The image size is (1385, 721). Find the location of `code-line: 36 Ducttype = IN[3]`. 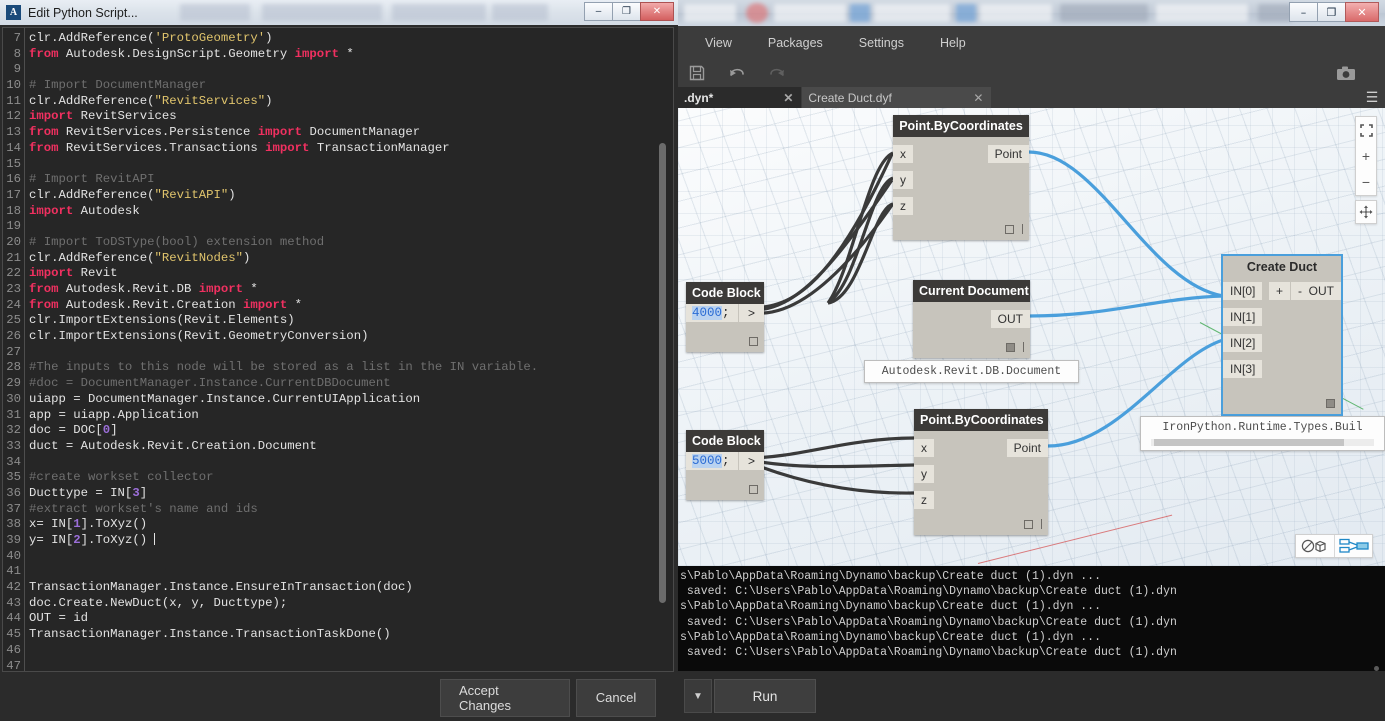

code-line: 36 Ducttype = IN[3] is located at coordinates (338, 494).